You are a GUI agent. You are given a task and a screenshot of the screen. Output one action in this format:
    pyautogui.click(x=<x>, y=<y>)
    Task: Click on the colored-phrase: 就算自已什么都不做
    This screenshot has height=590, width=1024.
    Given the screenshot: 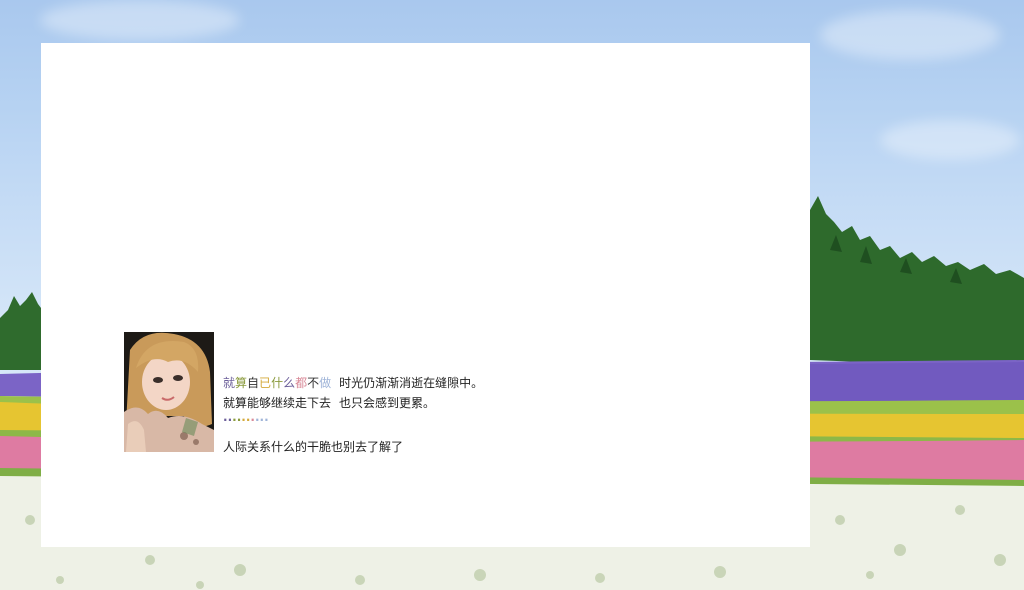 What is the action you would take?
    pyautogui.click(x=277, y=383)
    